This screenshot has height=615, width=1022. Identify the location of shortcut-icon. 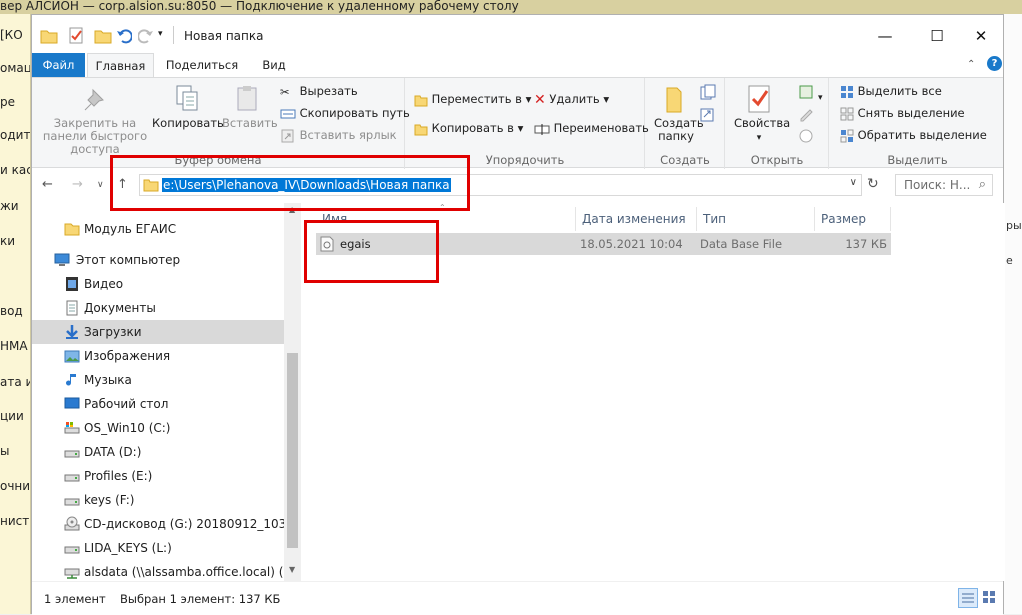
(287, 135).